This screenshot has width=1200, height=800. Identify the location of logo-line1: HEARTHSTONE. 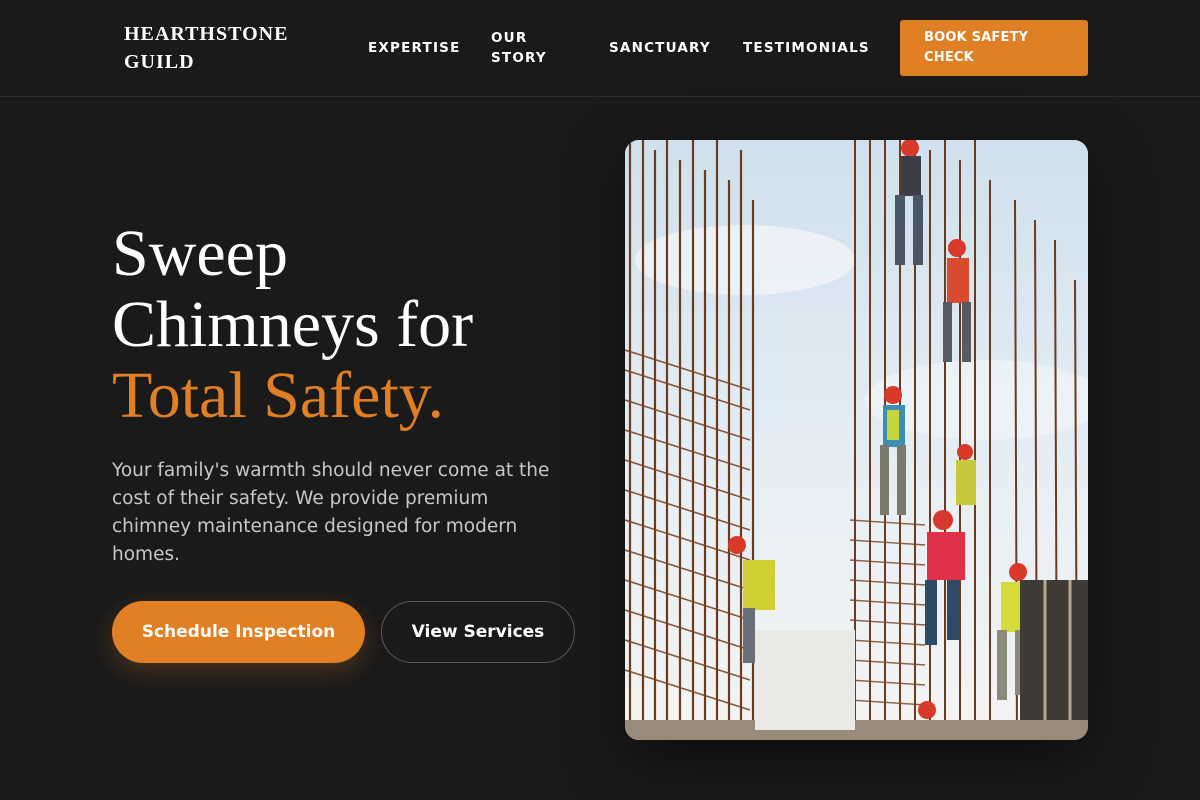
(206, 34).